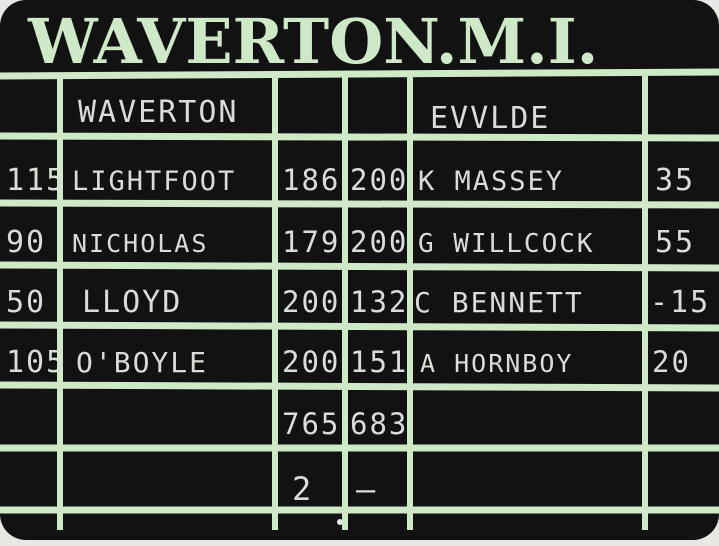 This screenshot has width=719, height=546. I want to click on row4-away-player: A HORNBOY, so click(496, 363).